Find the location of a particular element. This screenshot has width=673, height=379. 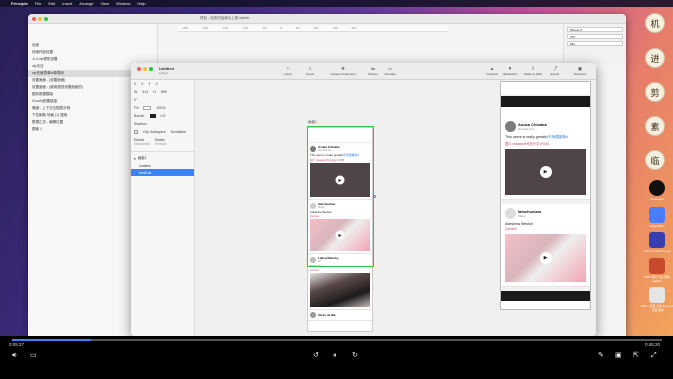

desktop-icon: Screenshot is located at coordinates (657, 190).